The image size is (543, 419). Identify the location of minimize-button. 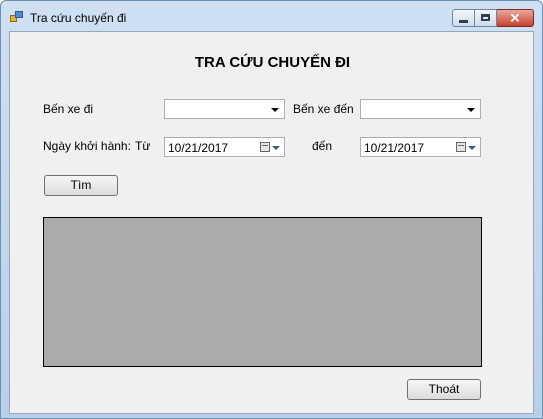
(463, 18).